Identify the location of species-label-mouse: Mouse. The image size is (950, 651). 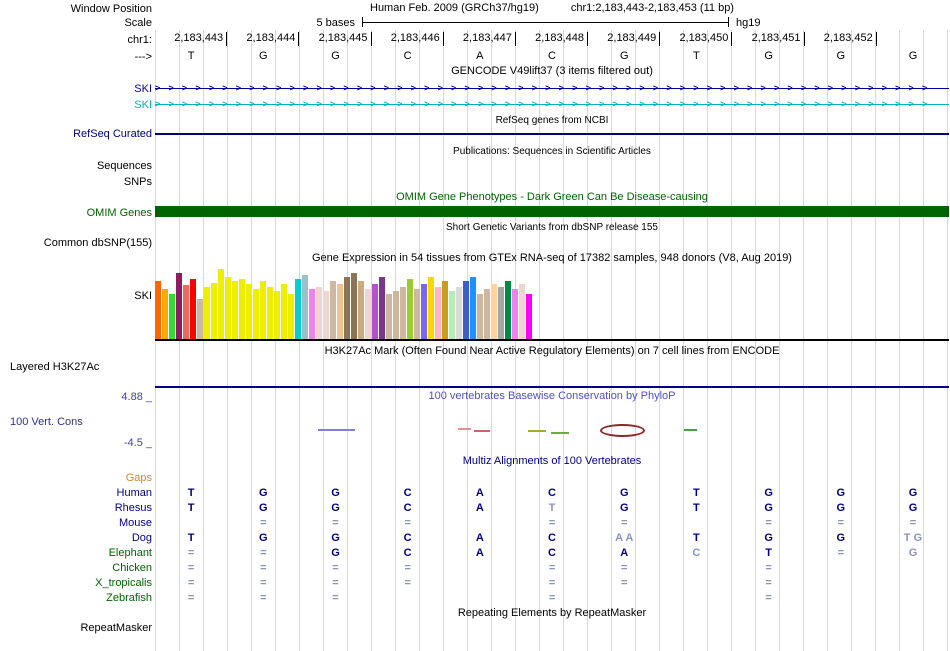
(76, 523).